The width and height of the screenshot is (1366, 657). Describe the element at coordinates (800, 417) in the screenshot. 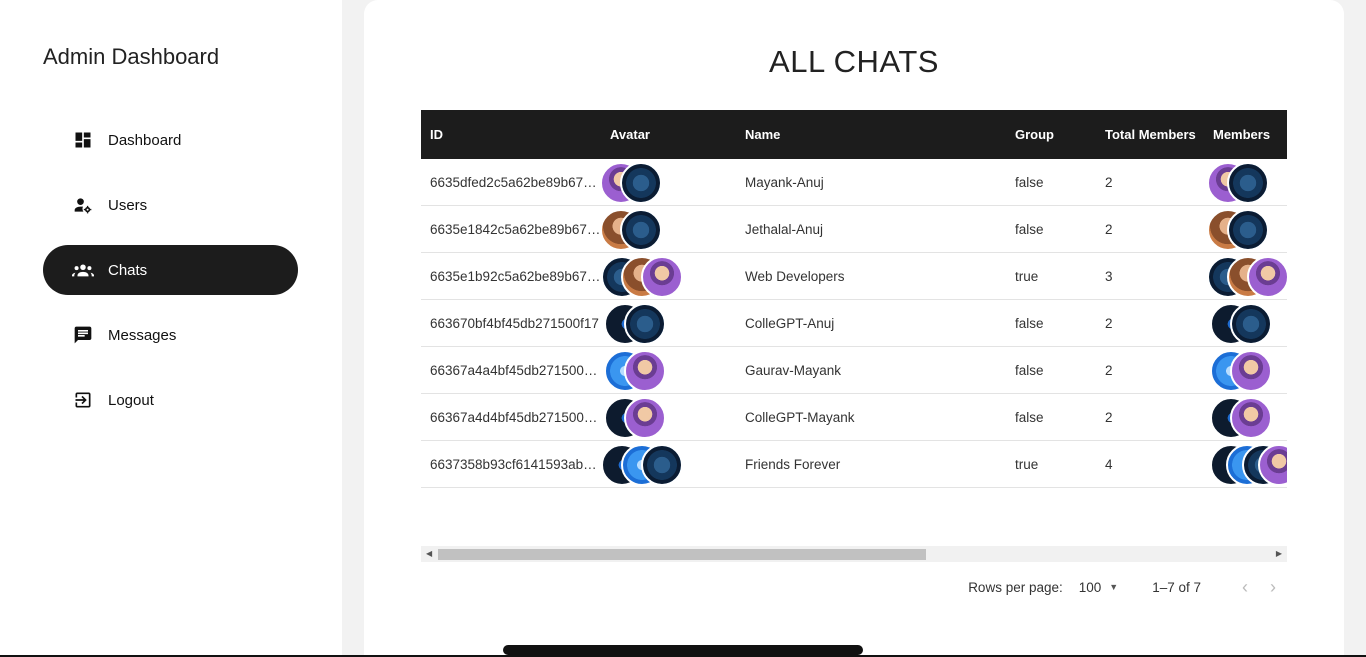

I see `cell-name: ColleGPT-Mayank` at that location.